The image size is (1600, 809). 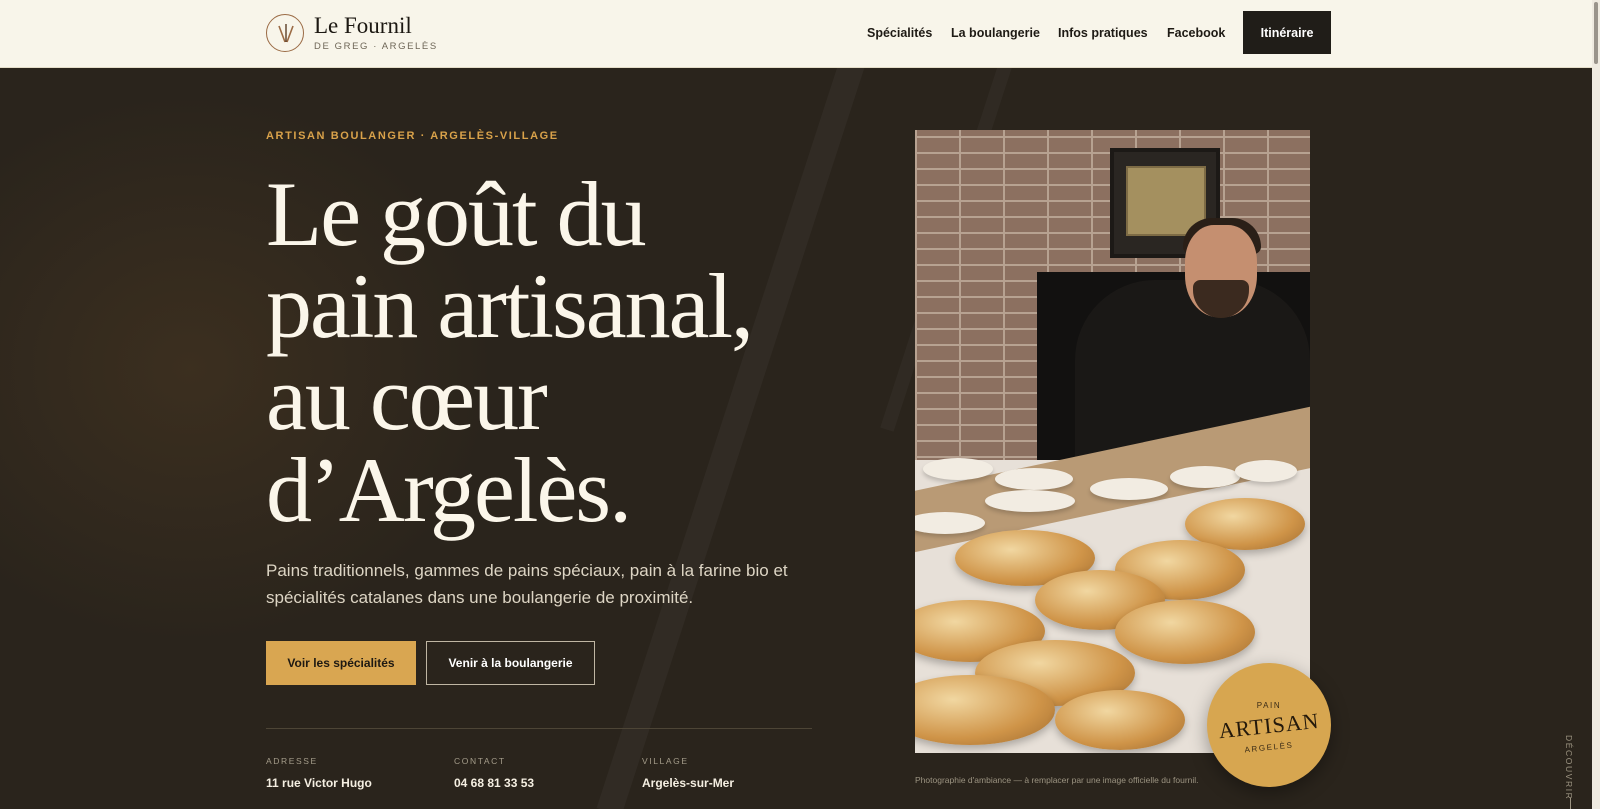 What do you see at coordinates (407, 398) in the screenshot?
I see `headline-line: au cœur` at bounding box center [407, 398].